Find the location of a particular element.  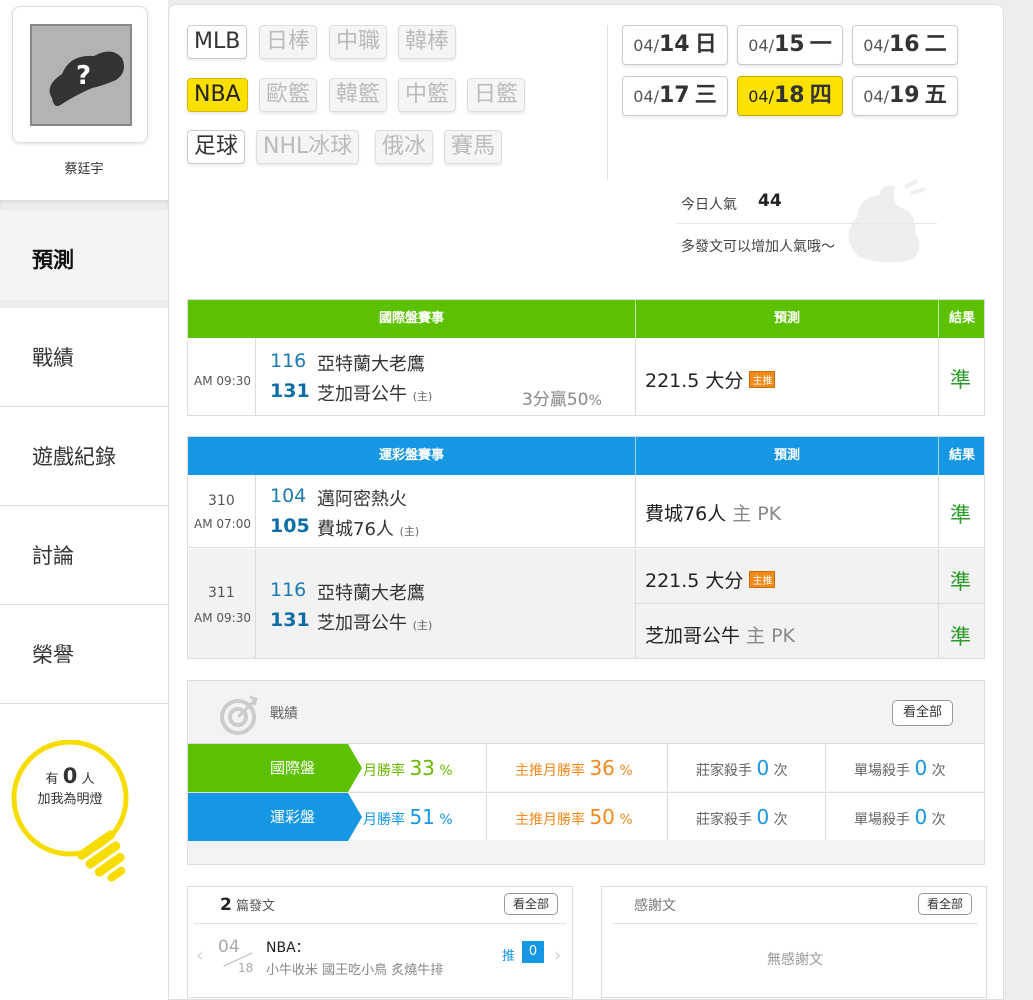

monthly-win-rate: 月勝率 33 % is located at coordinates (408, 768).